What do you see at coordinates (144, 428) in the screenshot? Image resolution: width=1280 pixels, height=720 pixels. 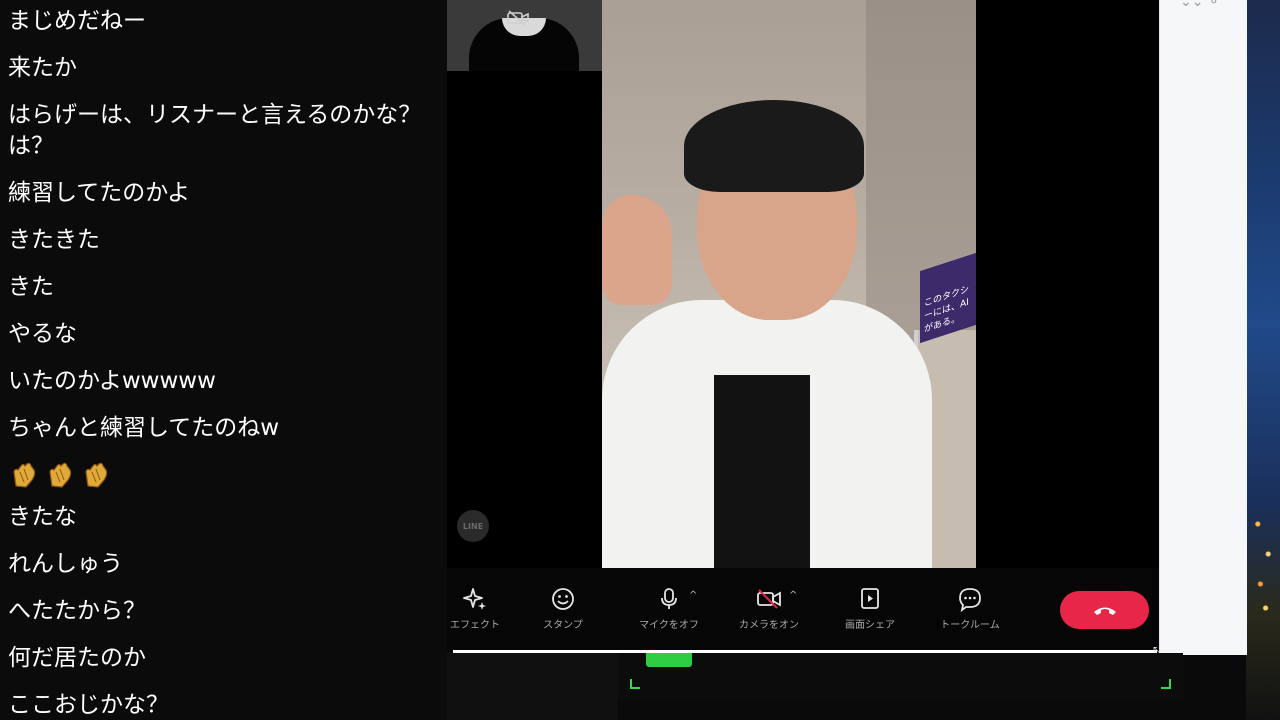 I see `chat-message: ちゃんと練習してたのねw` at bounding box center [144, 428].